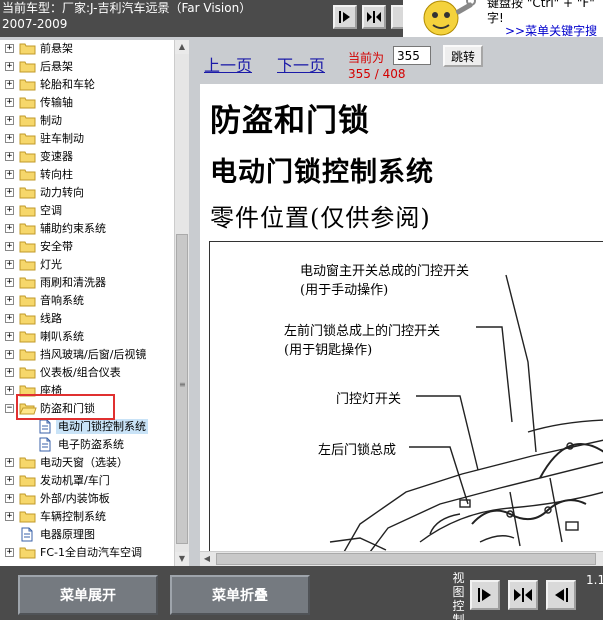 This screenshot has height=620, width=603. I want to click on tree-folder-item: + 驻车制动, so click(87, 139).